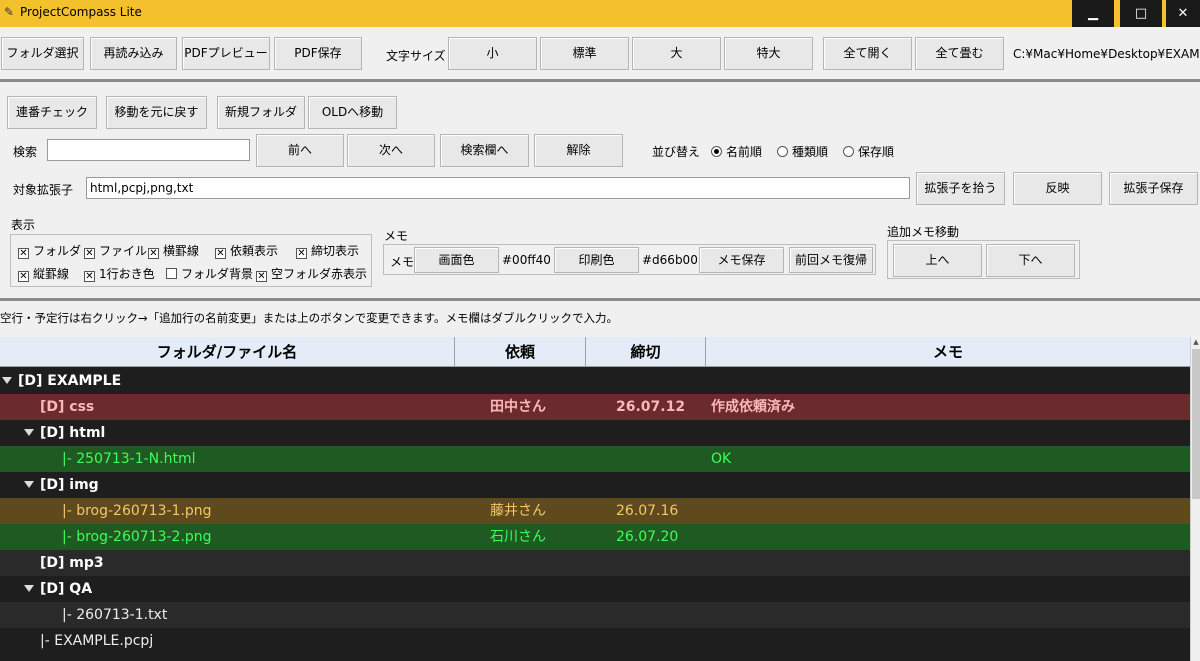 Image resolution: width=1200 pixels, height=661 pixels. I want to click on select-folder-button: フォルダ選択, so click(42, 53).